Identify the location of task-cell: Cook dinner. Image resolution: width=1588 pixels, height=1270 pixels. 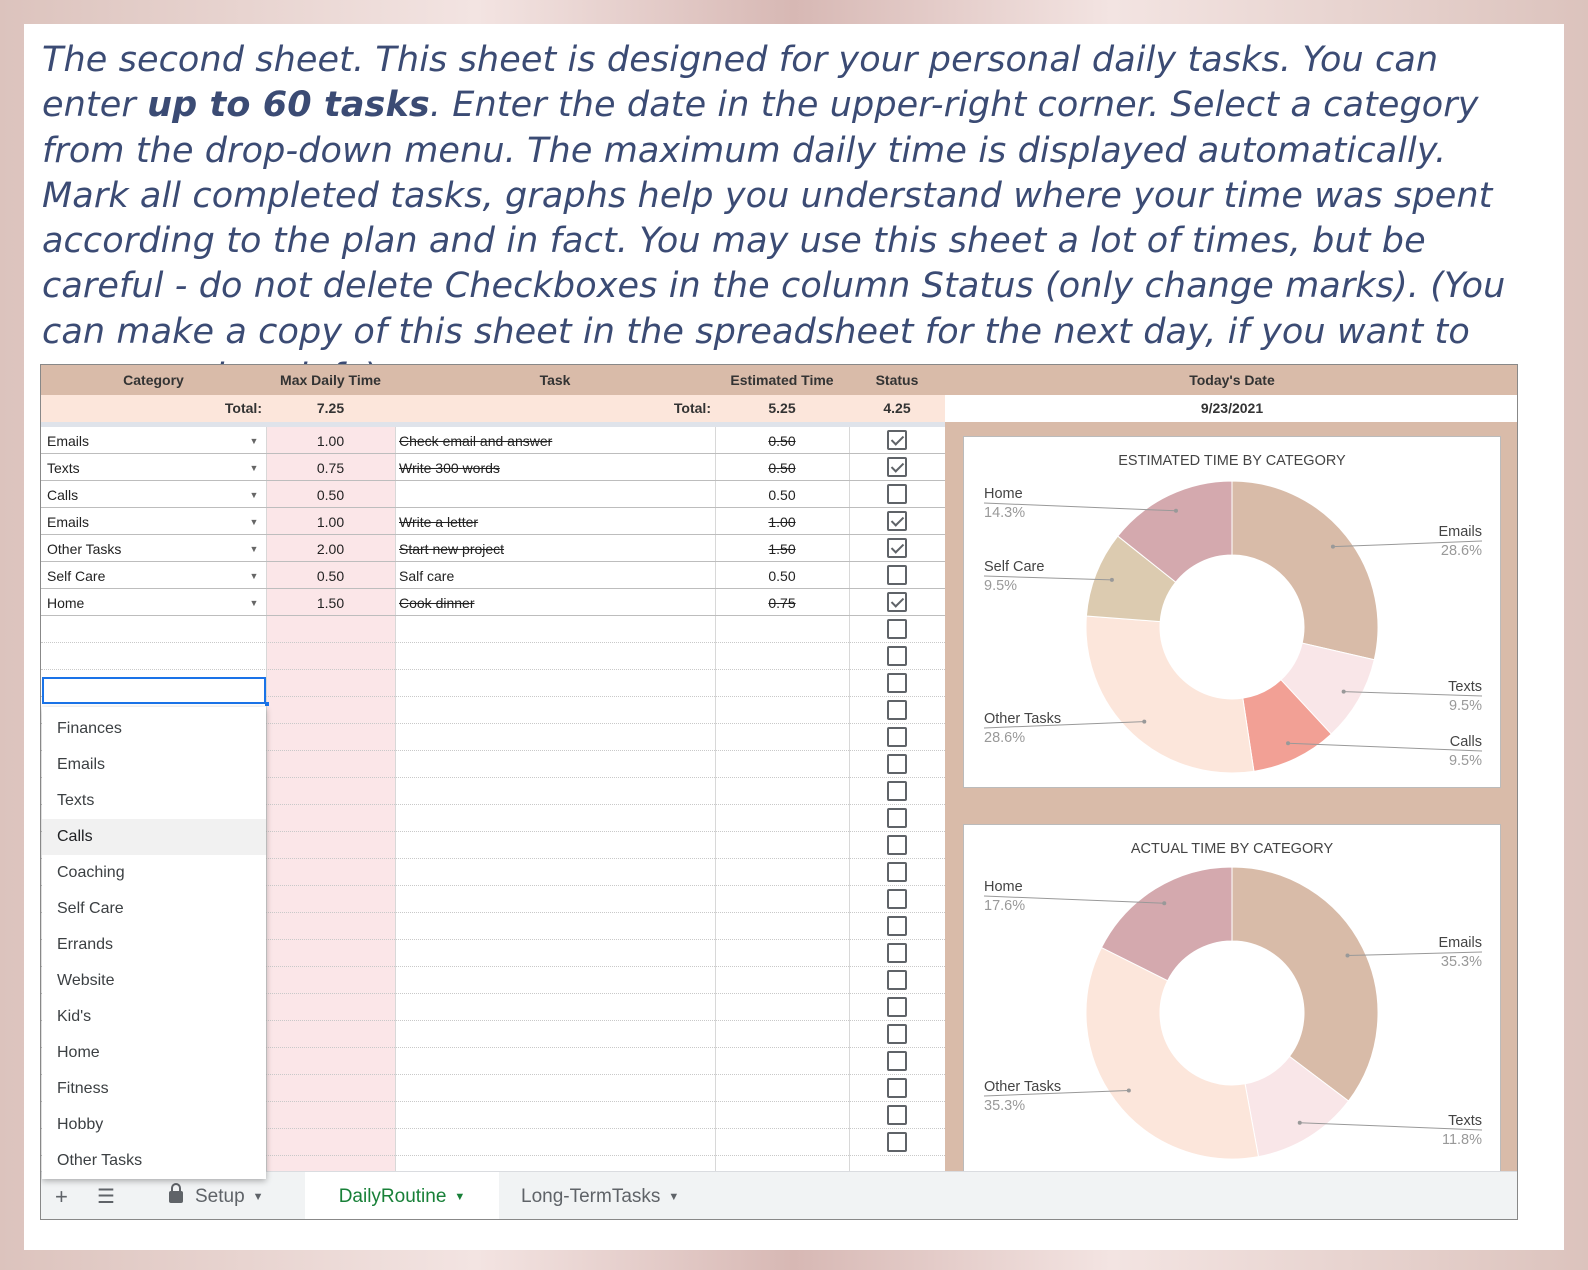
(554, 602).